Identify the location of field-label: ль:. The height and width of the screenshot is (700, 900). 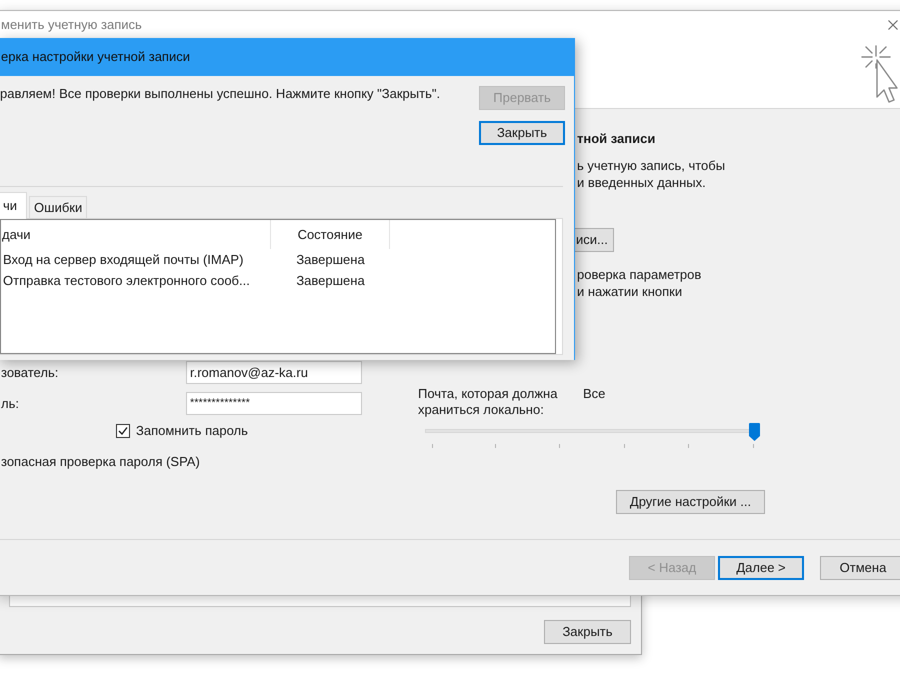
(10, 403).